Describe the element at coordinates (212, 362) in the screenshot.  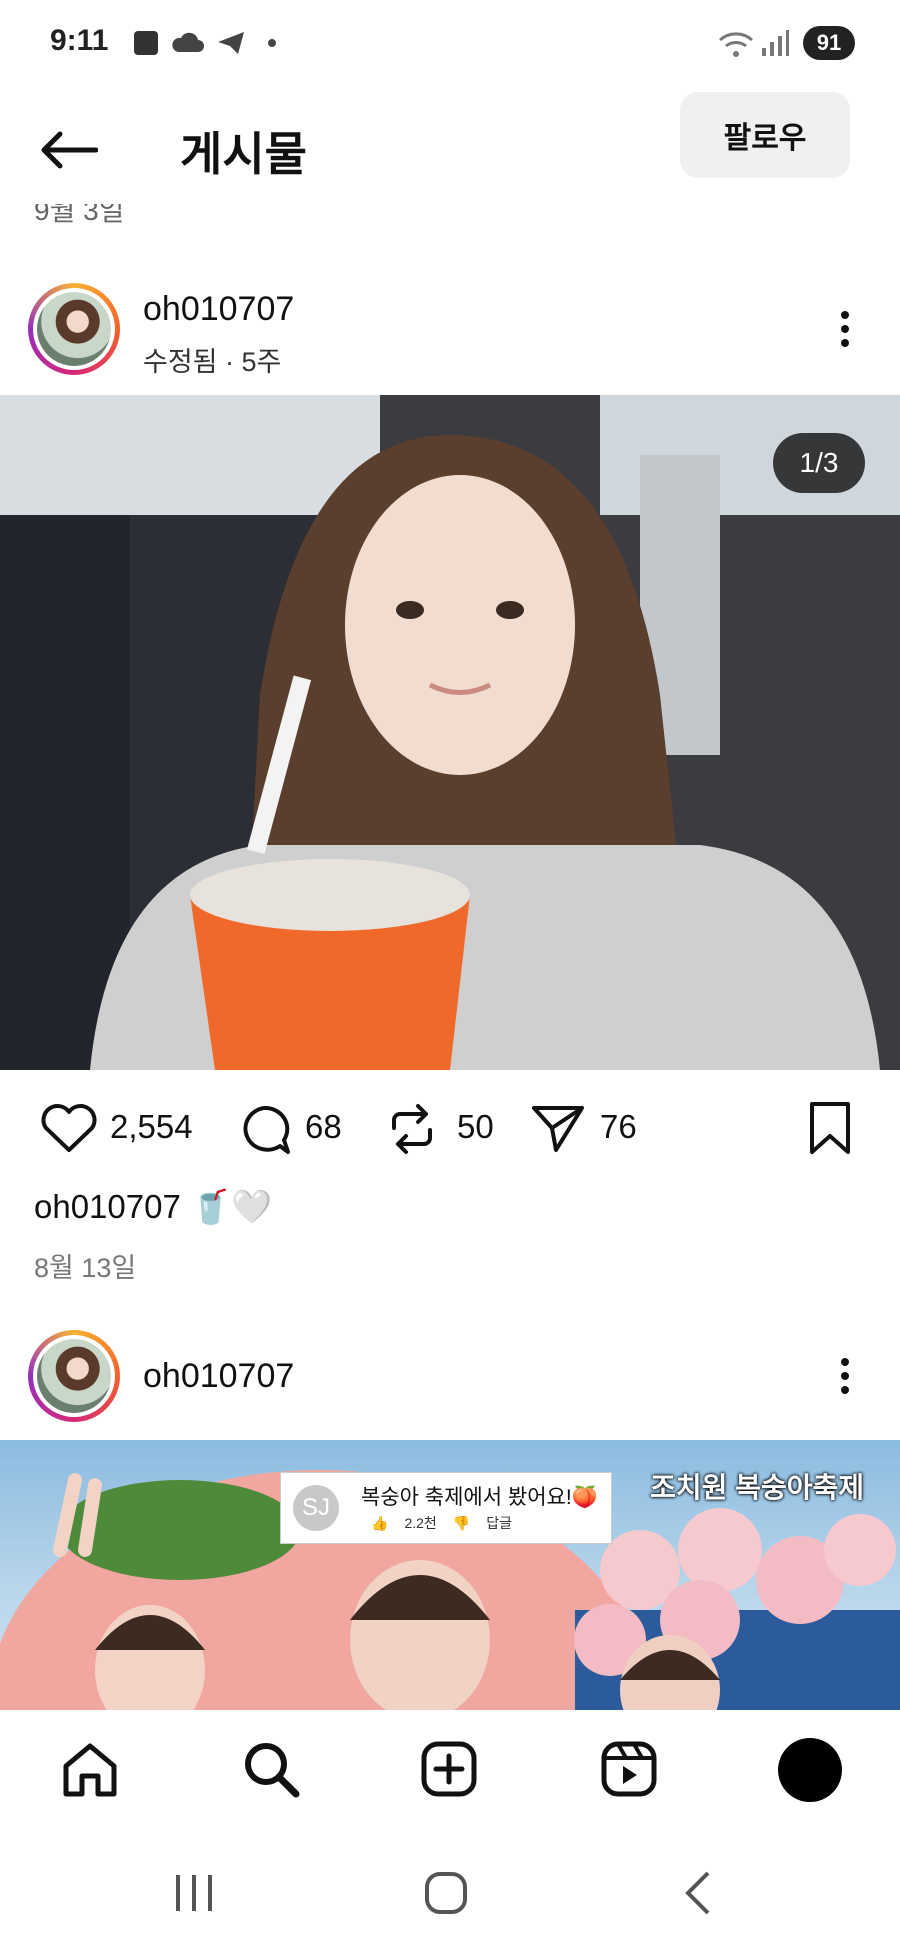
I see `post-edited-time: 수정됨 · 5주` at that location.